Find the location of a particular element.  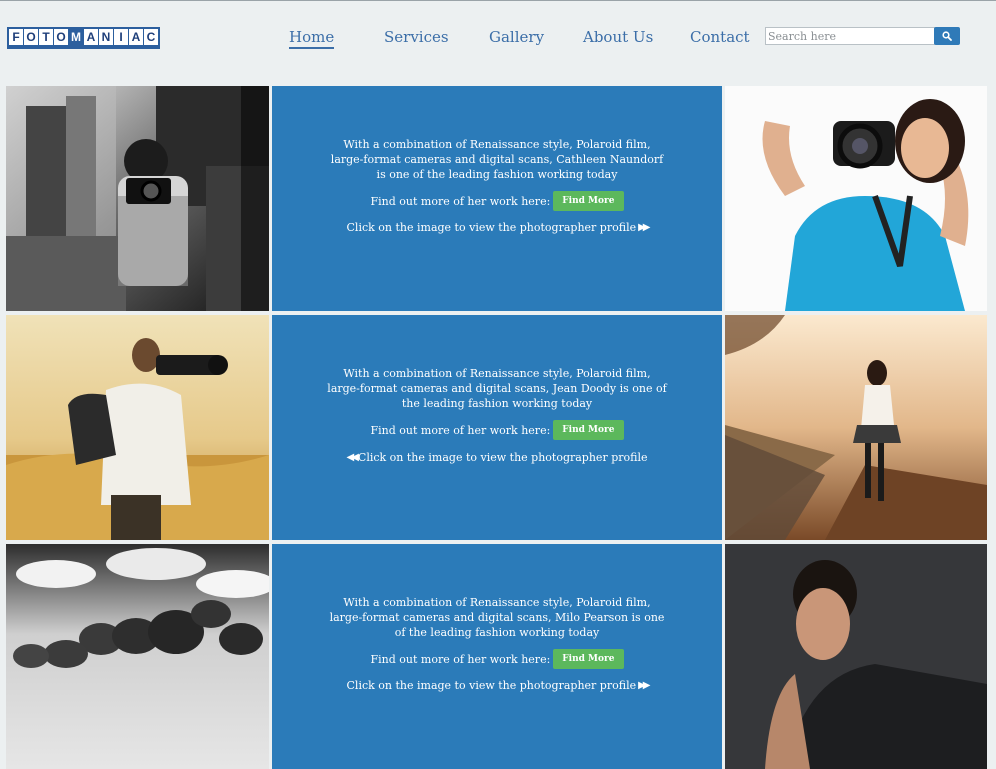

woman-on-path-image is located at coordinates (856, 427).